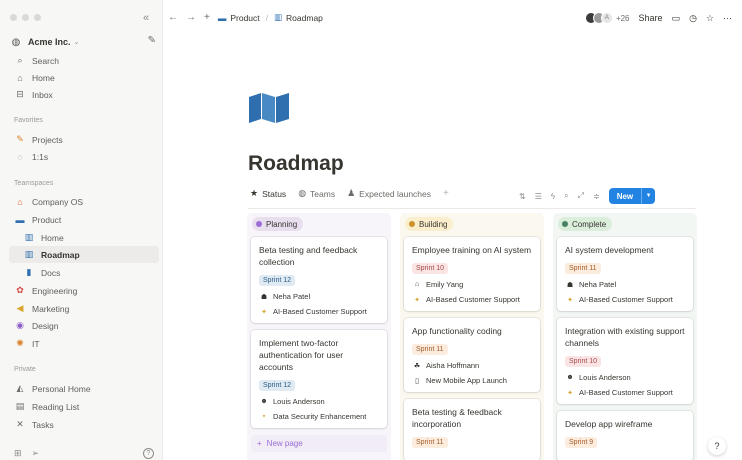 The image size is (742, 460). What do you see at coordinates (389, 193) in the screenshot?
I see `tab-expected-launches: ♟ Expected launches` at bounding box center [389, 193].